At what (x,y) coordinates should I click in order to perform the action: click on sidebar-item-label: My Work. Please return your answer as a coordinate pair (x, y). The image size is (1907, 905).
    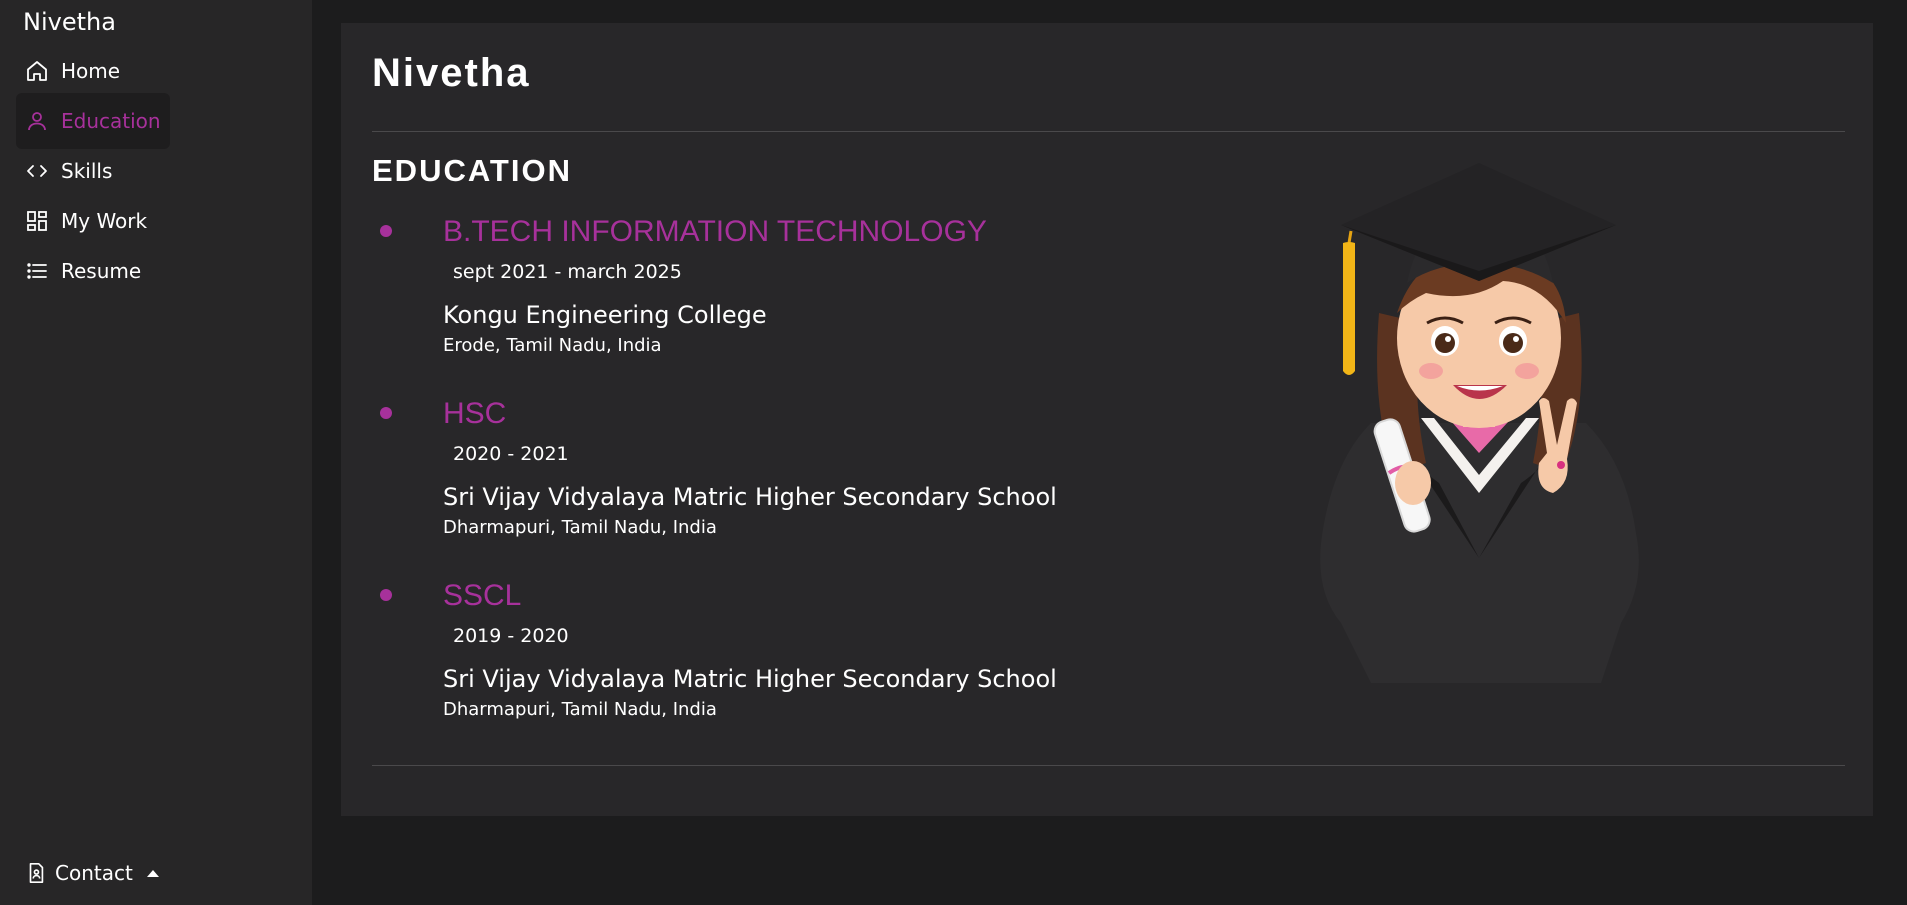
    Looking at the image, I should click on (104, 221).